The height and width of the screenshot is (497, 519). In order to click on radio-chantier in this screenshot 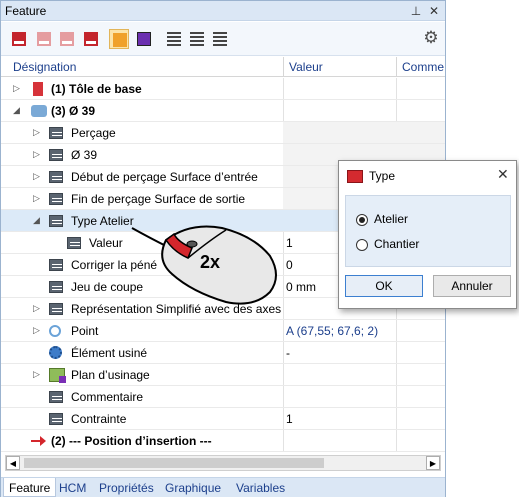, I will do `click(362, 245)`.